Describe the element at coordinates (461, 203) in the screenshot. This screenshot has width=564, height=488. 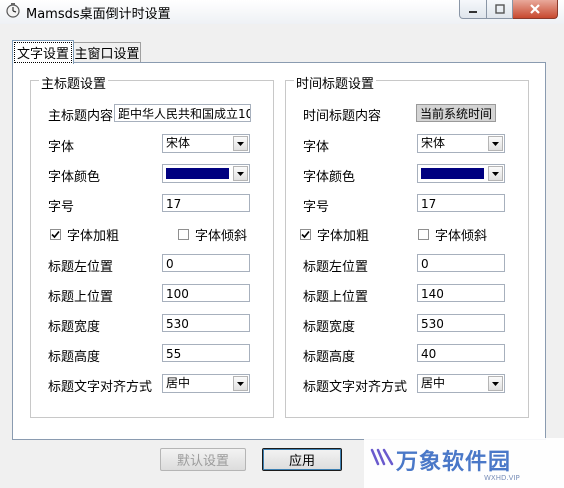
I see `time-size-input: 17` at that location.